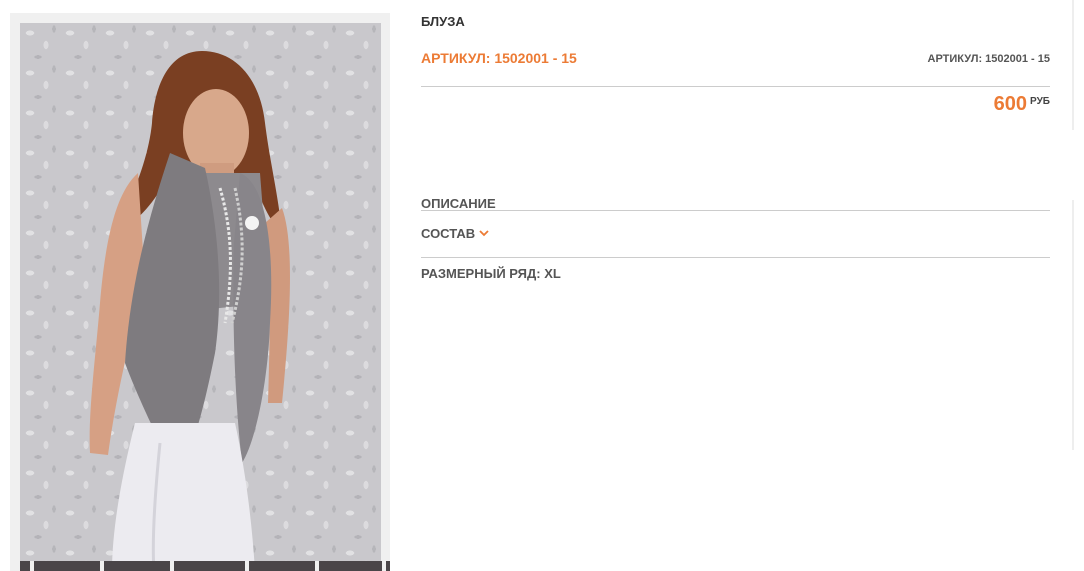 The width and height of the screenshot is (1084, 571). I want to click on size-range: РАЗМЕРНЫЙ РЯД: XL, so click(491, 273).